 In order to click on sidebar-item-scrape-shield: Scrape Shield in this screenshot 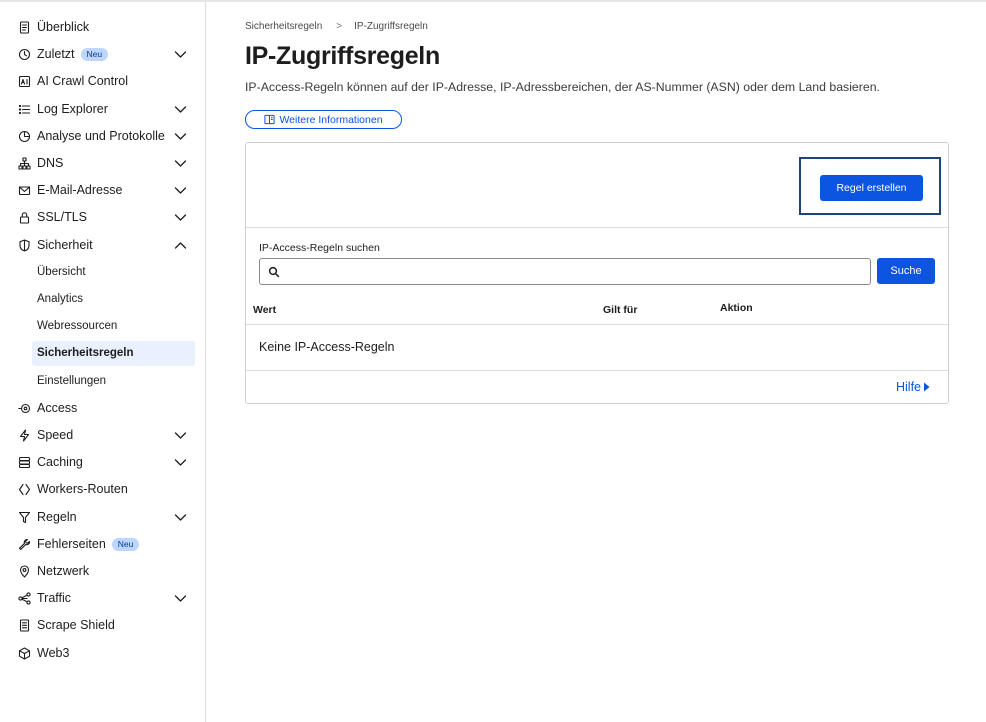, I will do `click(103, 625)`.